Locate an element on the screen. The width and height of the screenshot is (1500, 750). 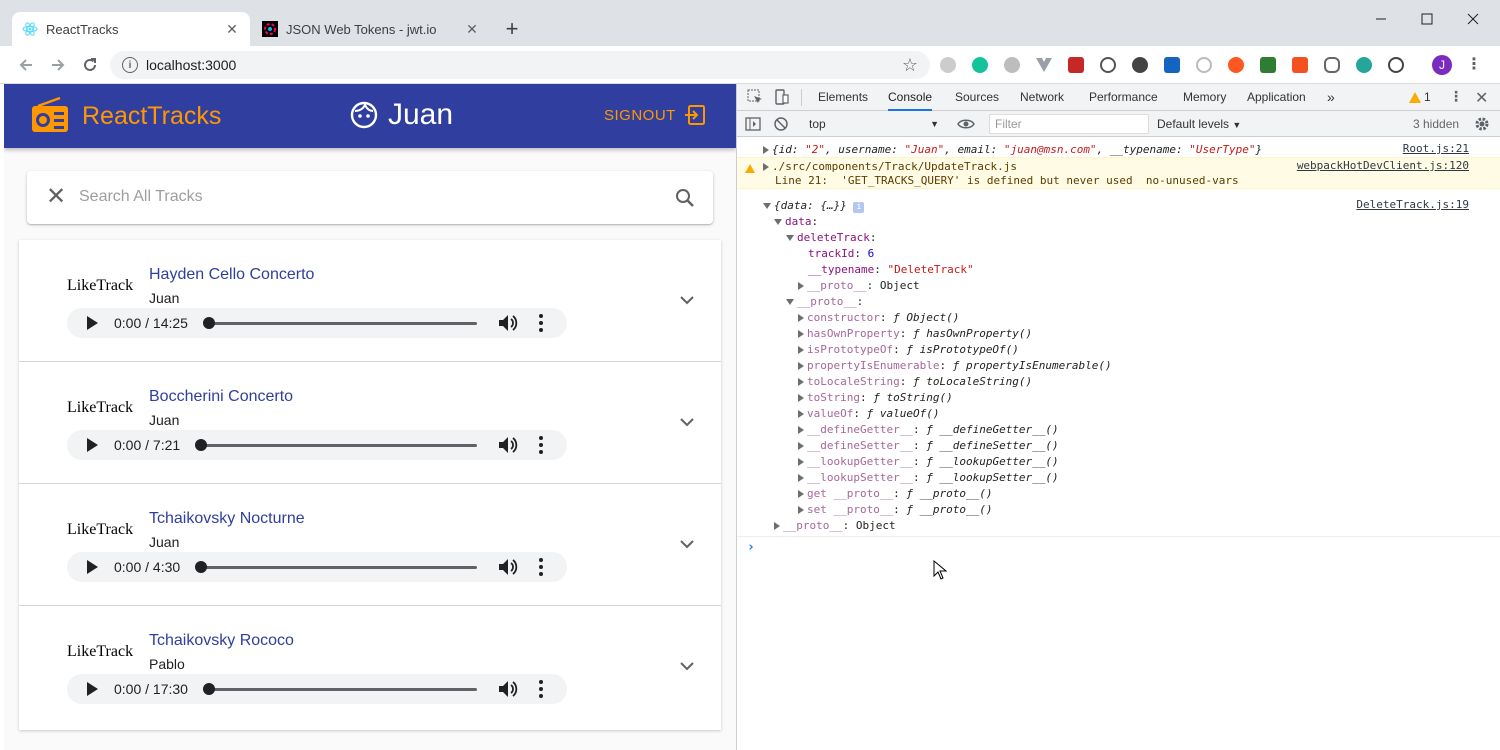
warnings-badge: 1 is located at coordinates (1420, 97).